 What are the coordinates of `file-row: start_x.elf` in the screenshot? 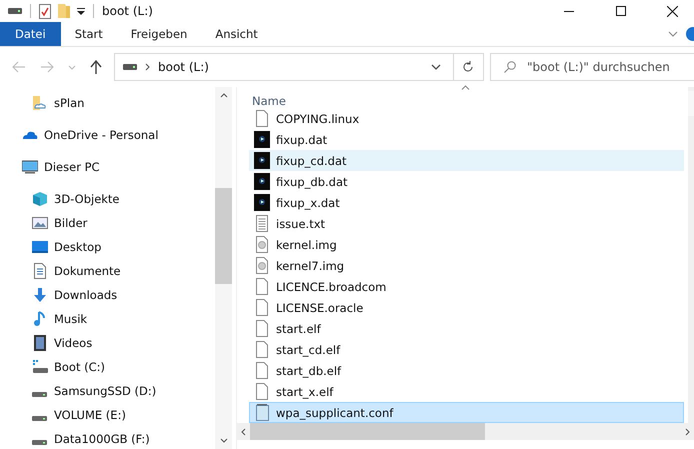 It's located at (466, 391).